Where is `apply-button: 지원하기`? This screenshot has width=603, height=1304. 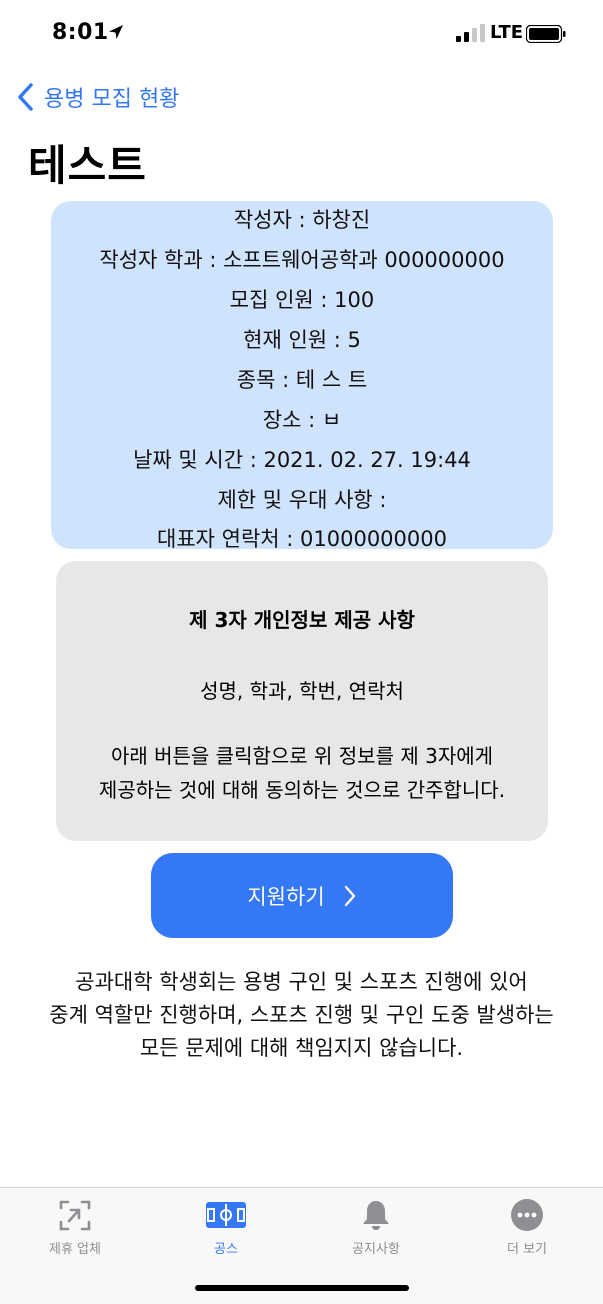 apply-button: 지원하기 is located at coordinates (302, 895).